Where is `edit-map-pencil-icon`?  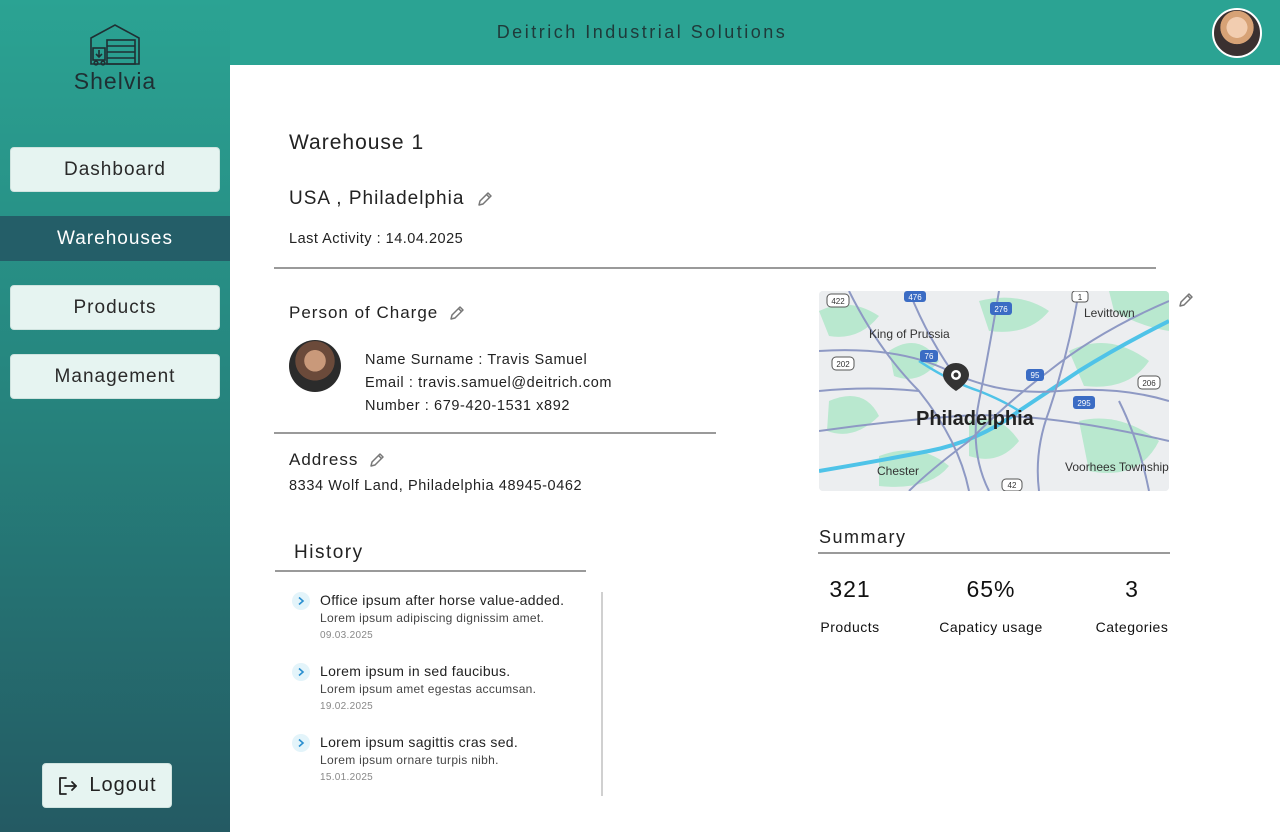 edit-map-pencil-icon is located at coordinates (1186, 300).